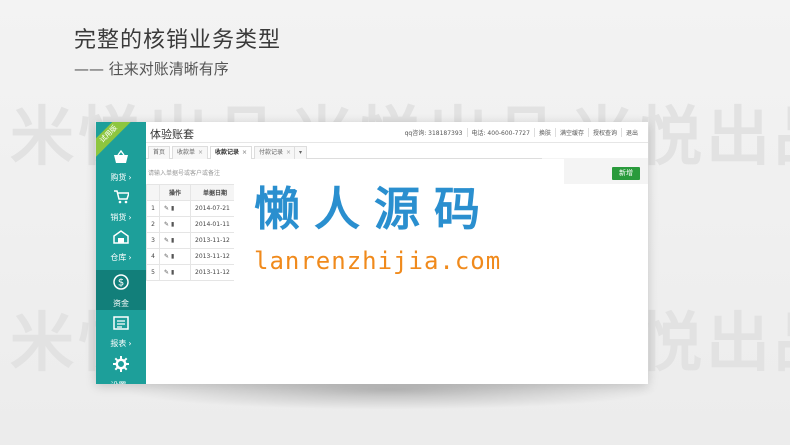 The image size is (790, 445). What do you see at coordinates (153, 272) in the screenshot?
I see `row-index: 5` at bounding box center [153, 272].